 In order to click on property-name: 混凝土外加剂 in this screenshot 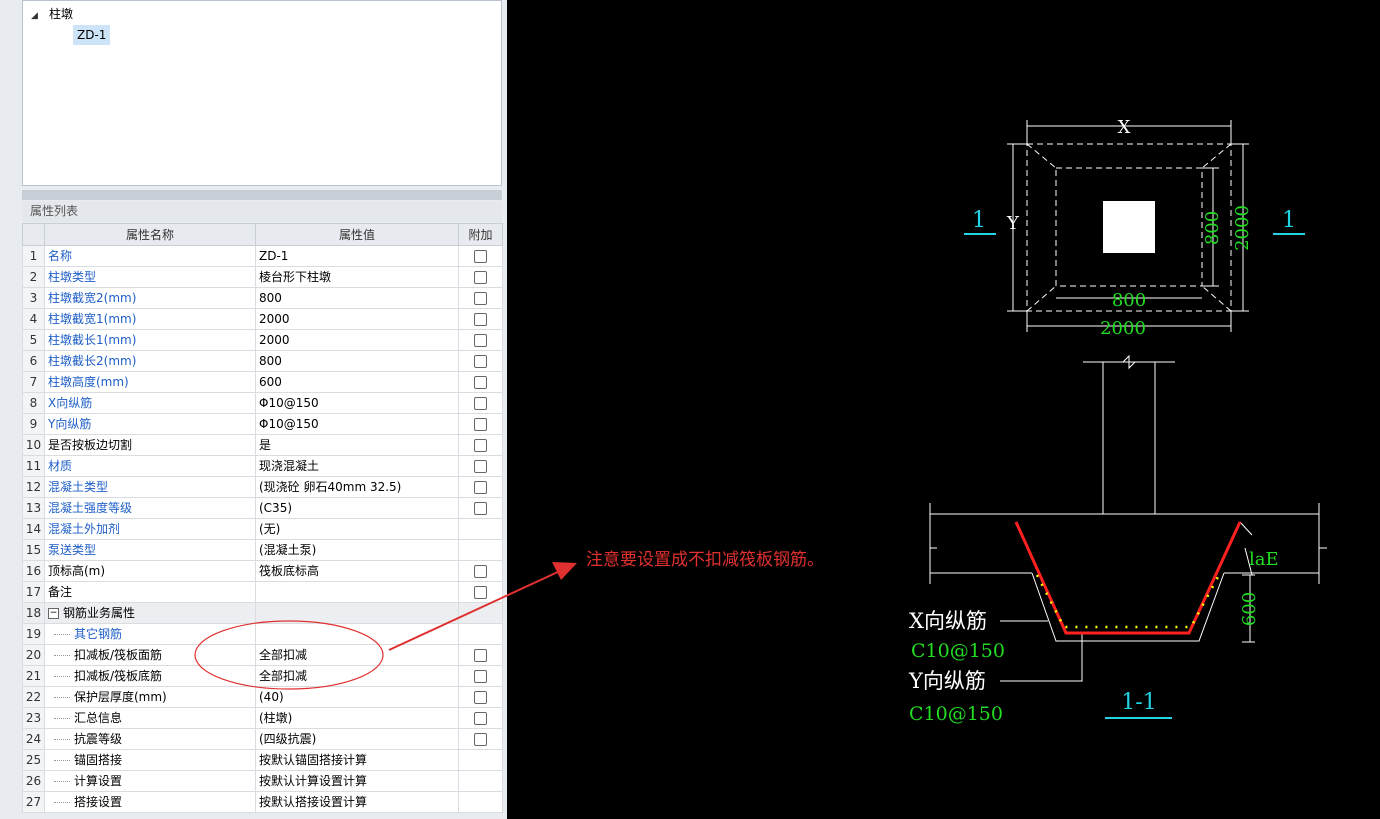, I will do `click(150, 529)`.